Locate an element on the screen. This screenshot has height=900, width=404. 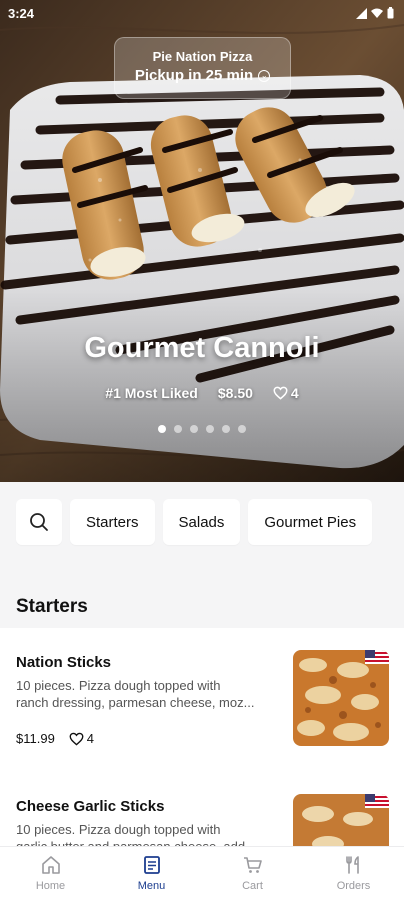
category-starters: Starters is located at coordinates (112, 522).